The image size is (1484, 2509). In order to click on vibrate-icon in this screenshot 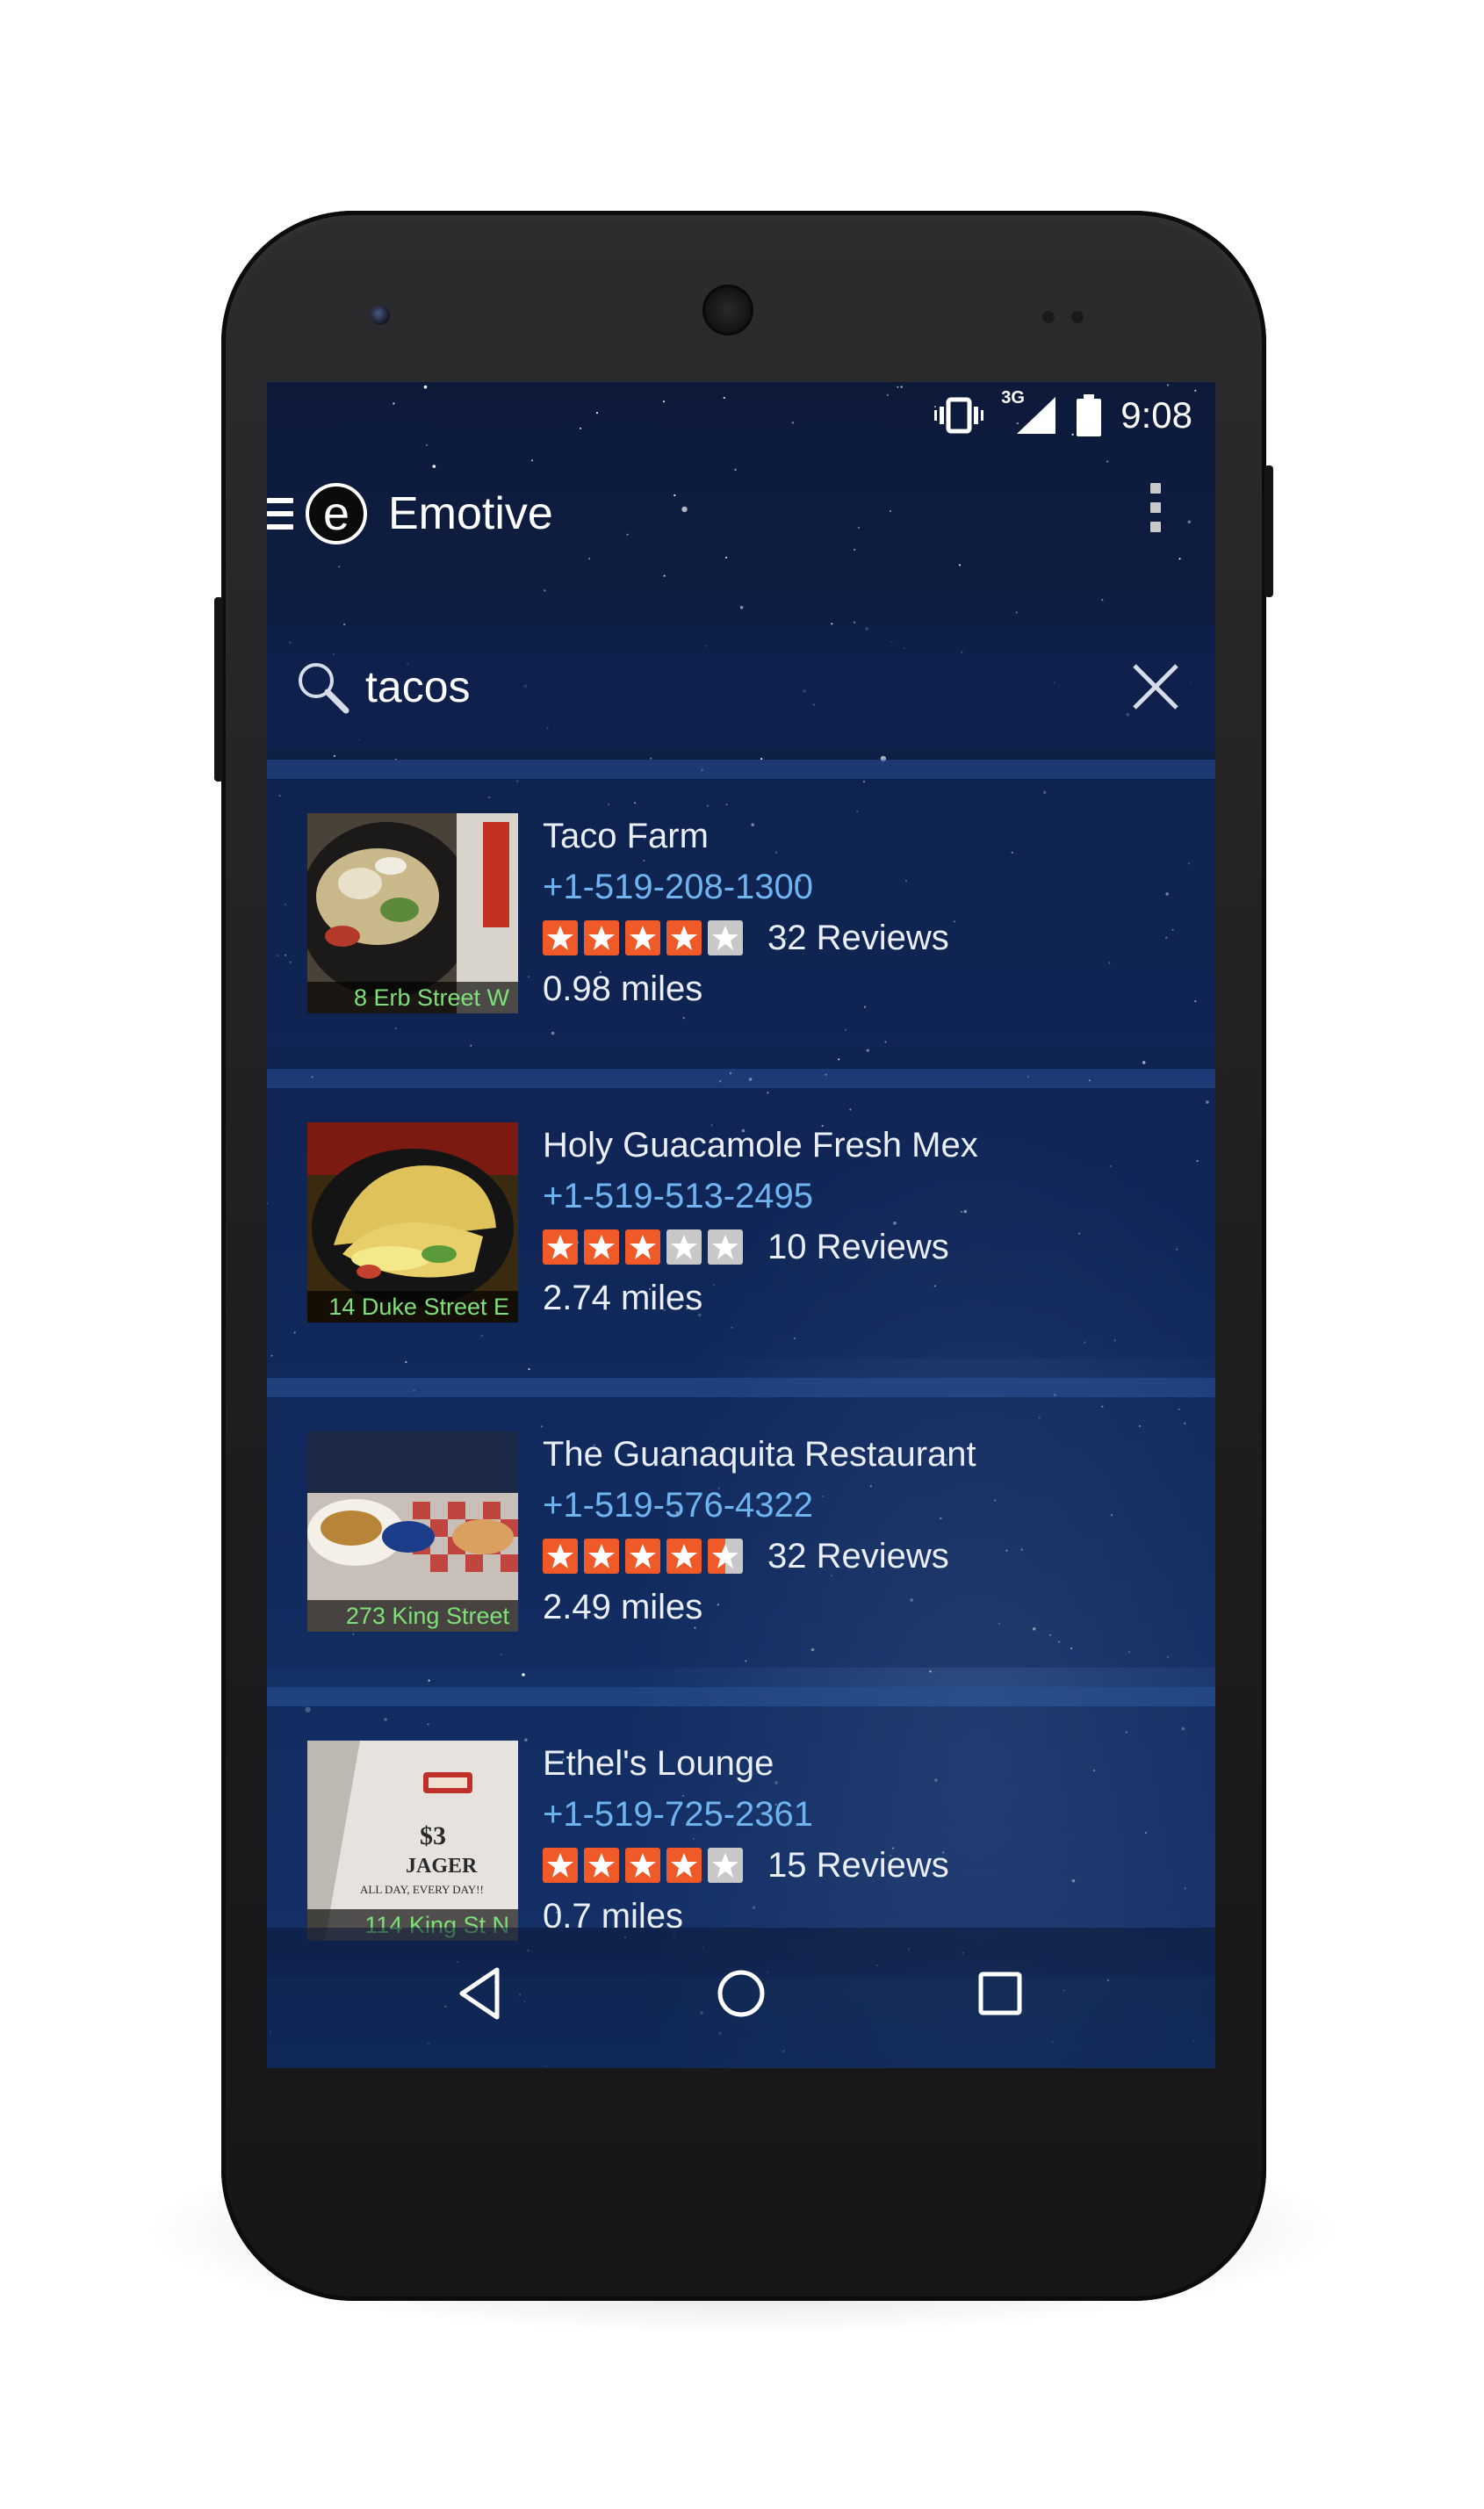, I will do `click(959, 415)`.